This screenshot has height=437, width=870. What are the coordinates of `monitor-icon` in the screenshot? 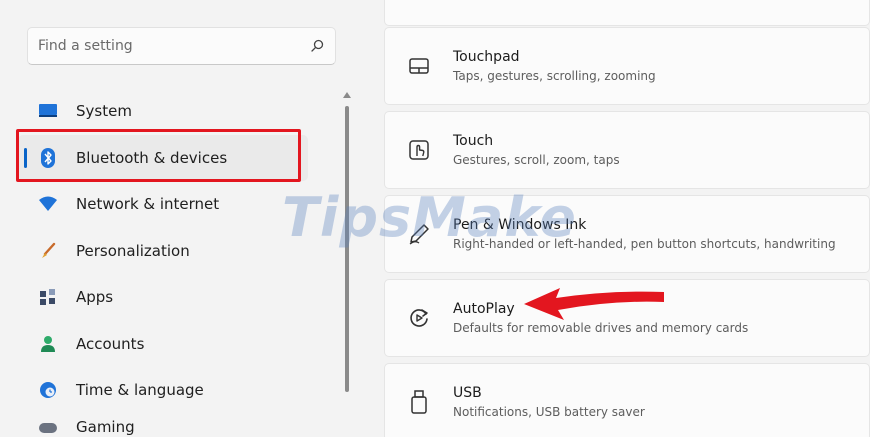 It's located at (48, 111).